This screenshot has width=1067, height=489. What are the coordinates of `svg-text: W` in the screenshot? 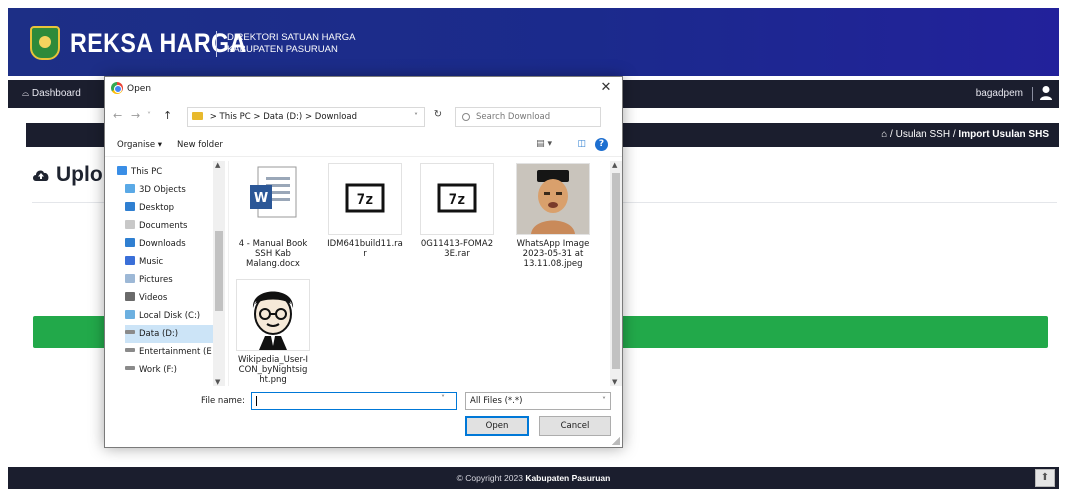 It's located at (261, 198).